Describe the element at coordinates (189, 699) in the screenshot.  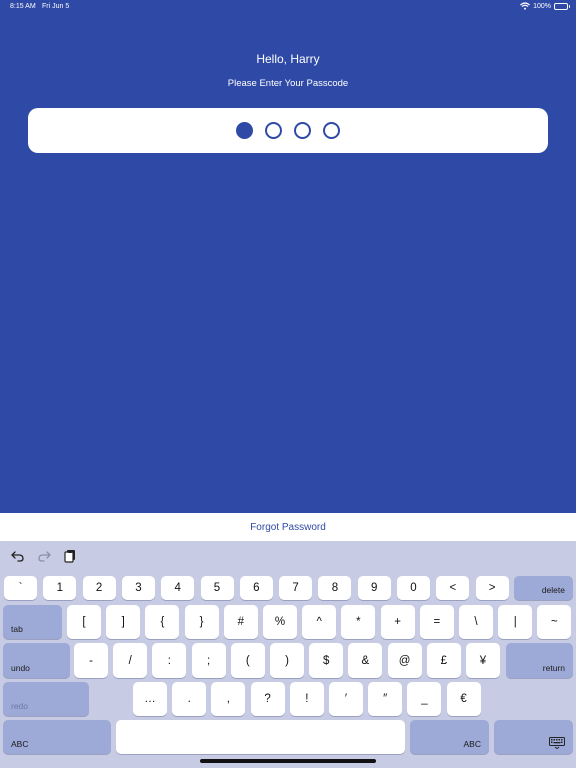
I see `key-1-row4: .` at that location.